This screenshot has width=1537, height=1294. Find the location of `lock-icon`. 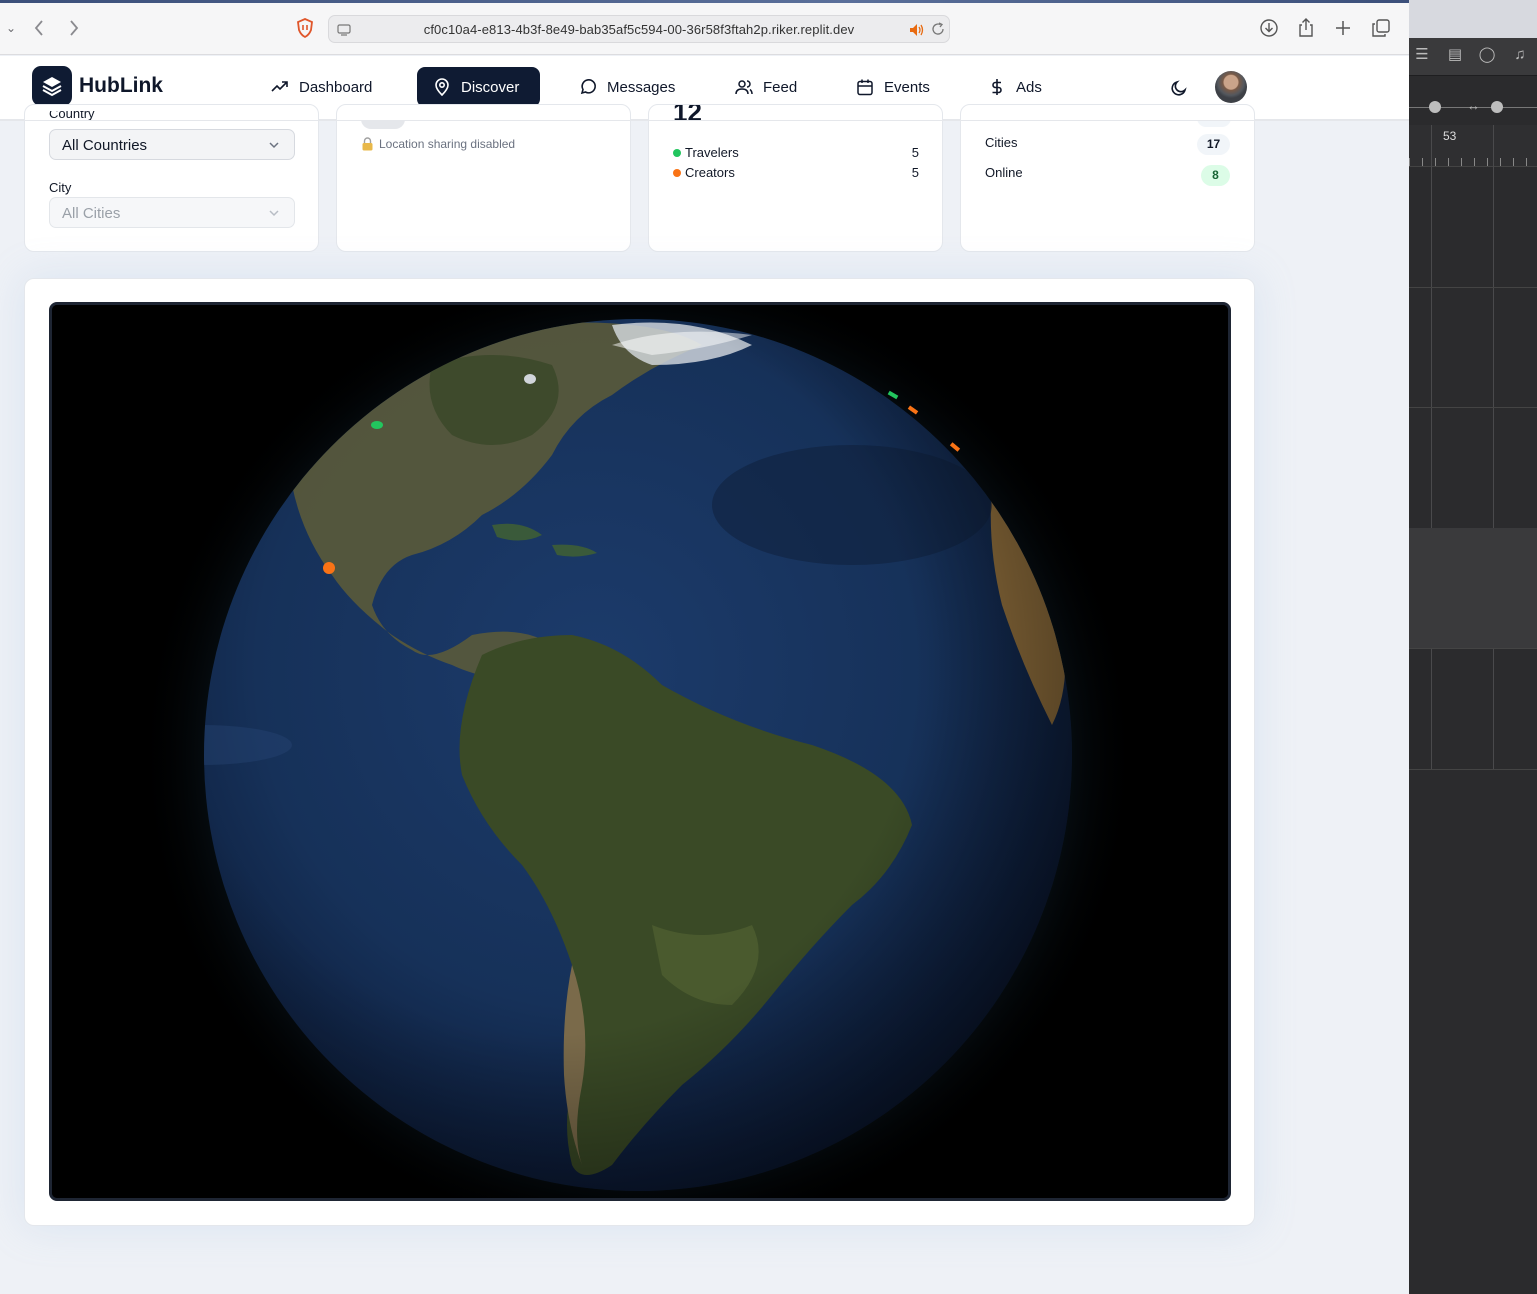

lock-icon is located at coordinates (367, 144).